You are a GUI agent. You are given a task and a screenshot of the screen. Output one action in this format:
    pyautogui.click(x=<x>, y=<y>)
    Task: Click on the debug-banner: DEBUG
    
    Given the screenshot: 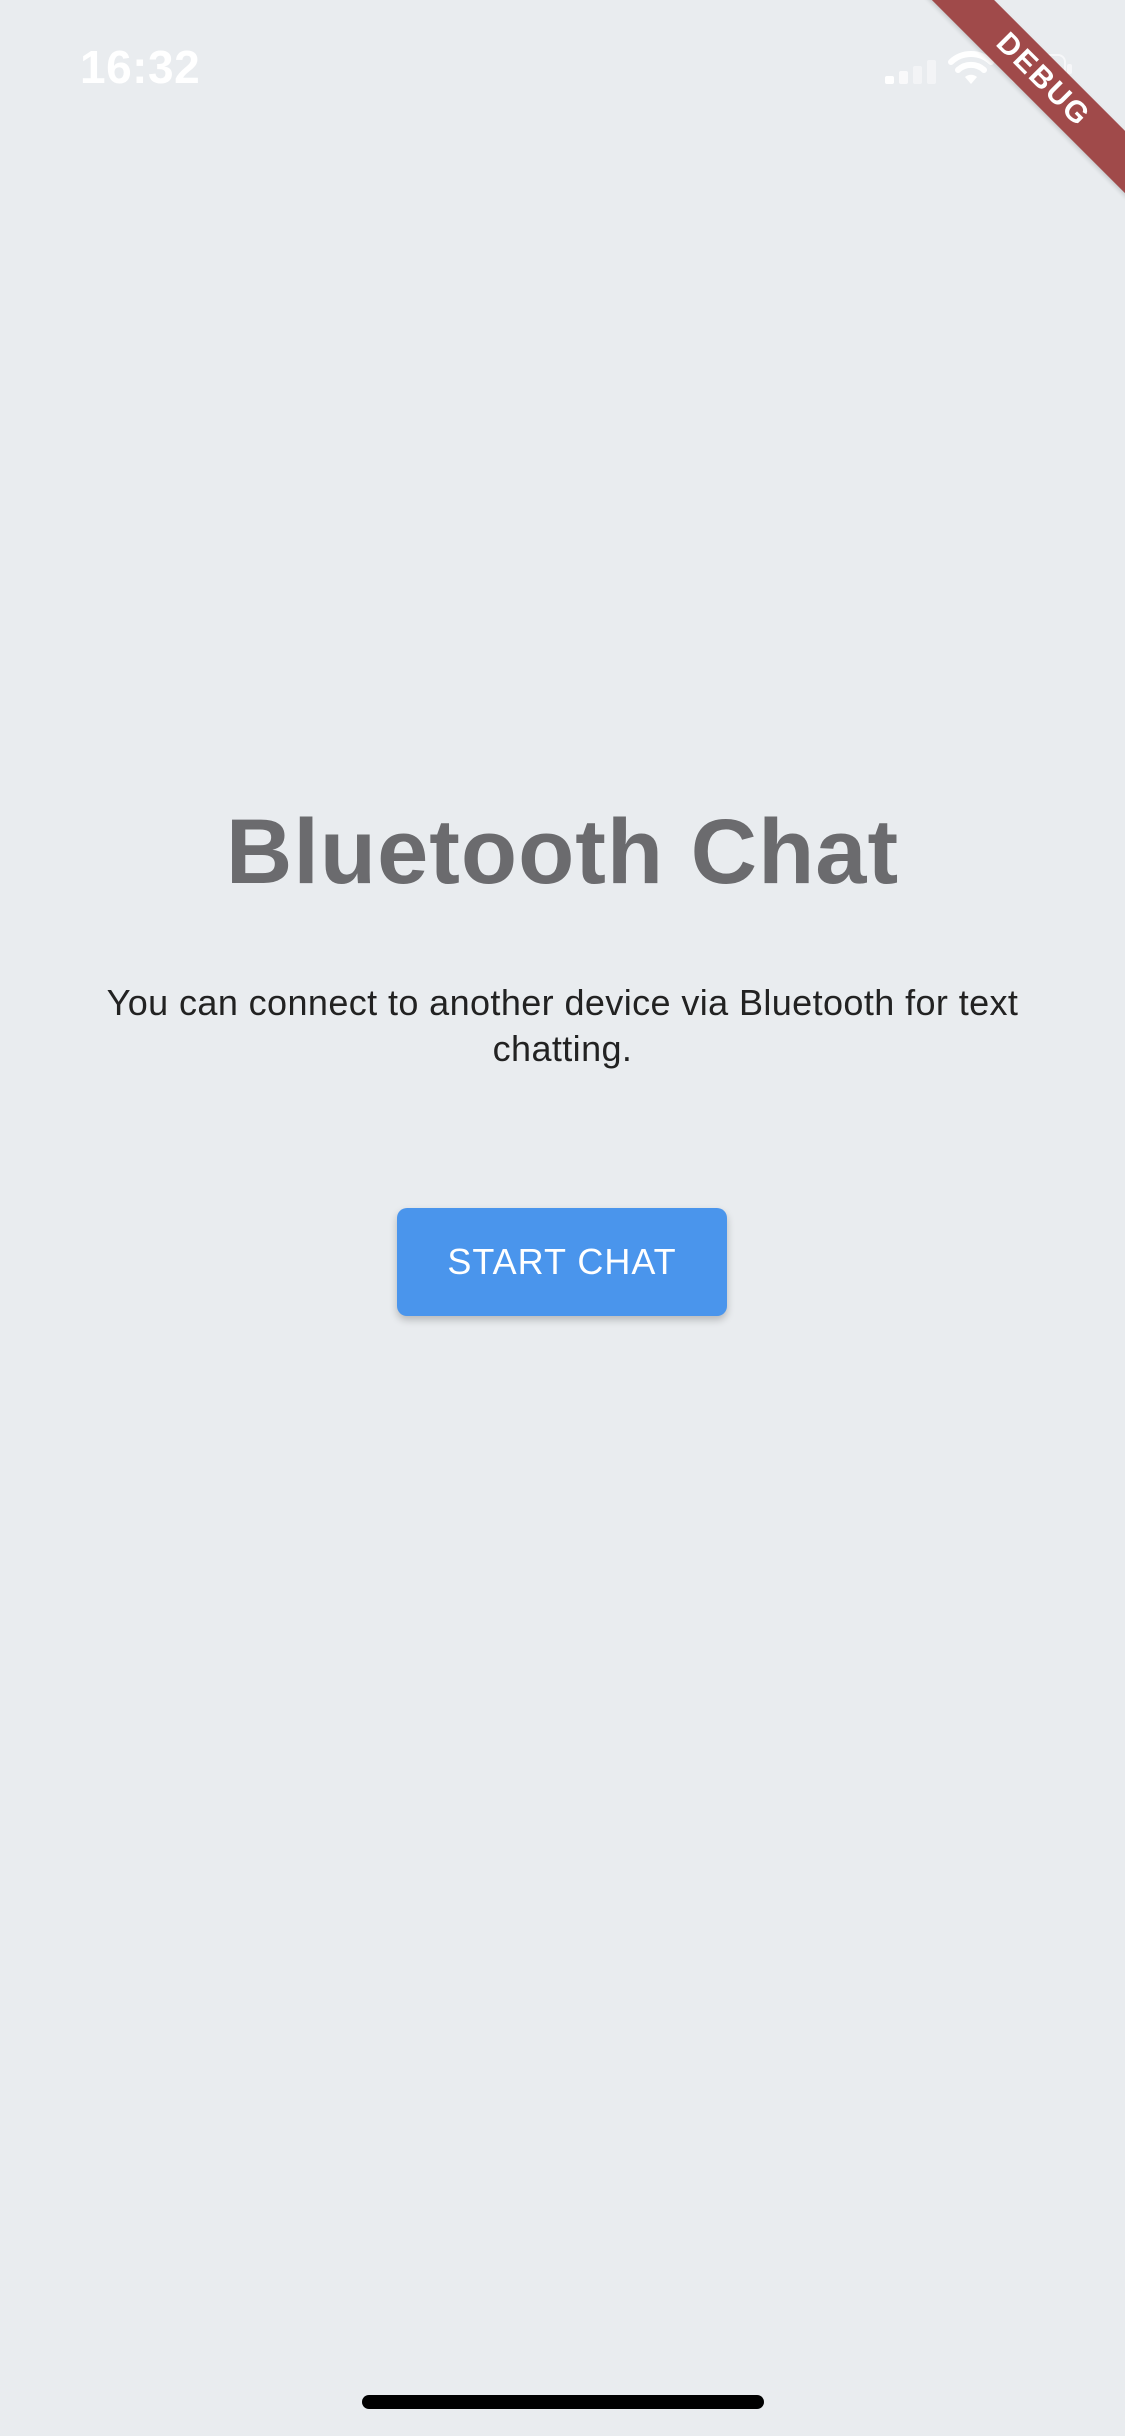 What is the action you would take?
    pyautogui.click(x=1019, y=104)
    